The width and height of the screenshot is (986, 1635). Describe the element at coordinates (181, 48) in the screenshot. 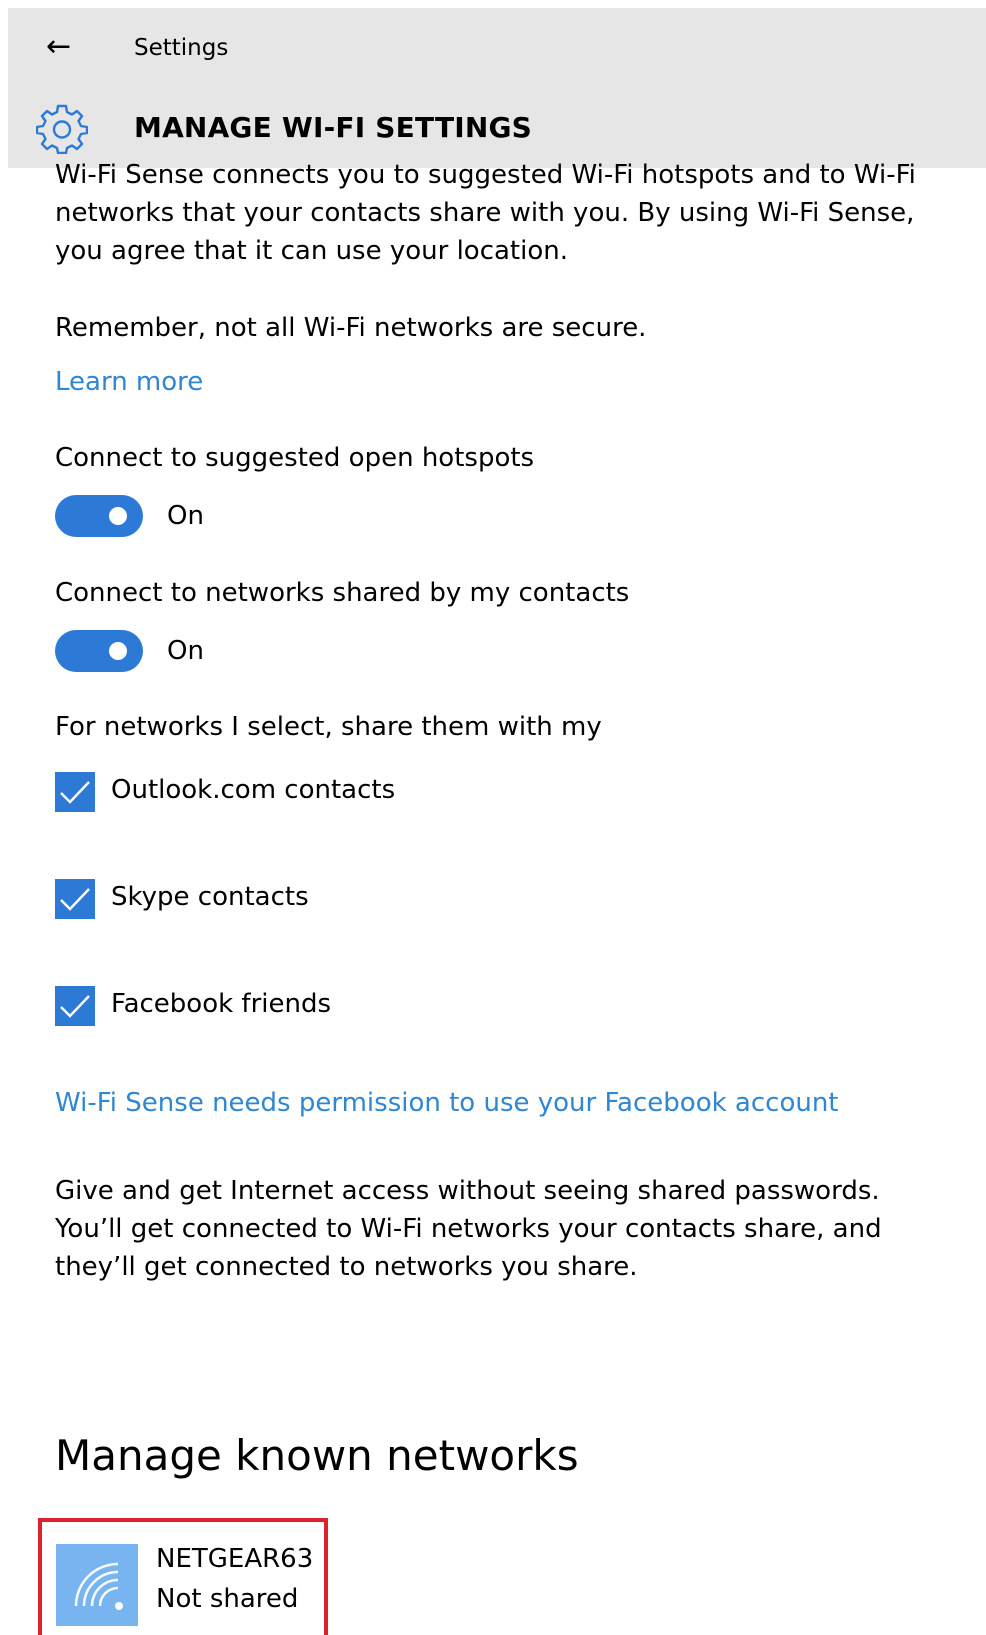

I see `app-title: Settings` at that location.